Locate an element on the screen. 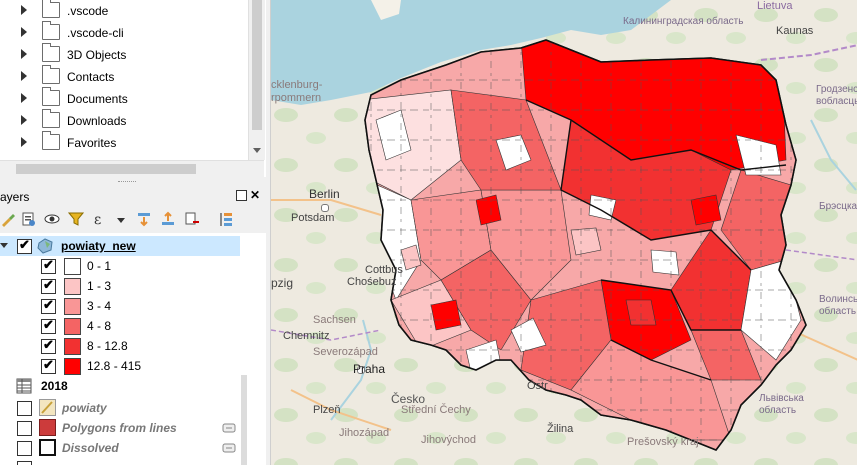 The height and width of the screenshot is (465, 857). map-label: Praha is located at coordinates (369, 369).